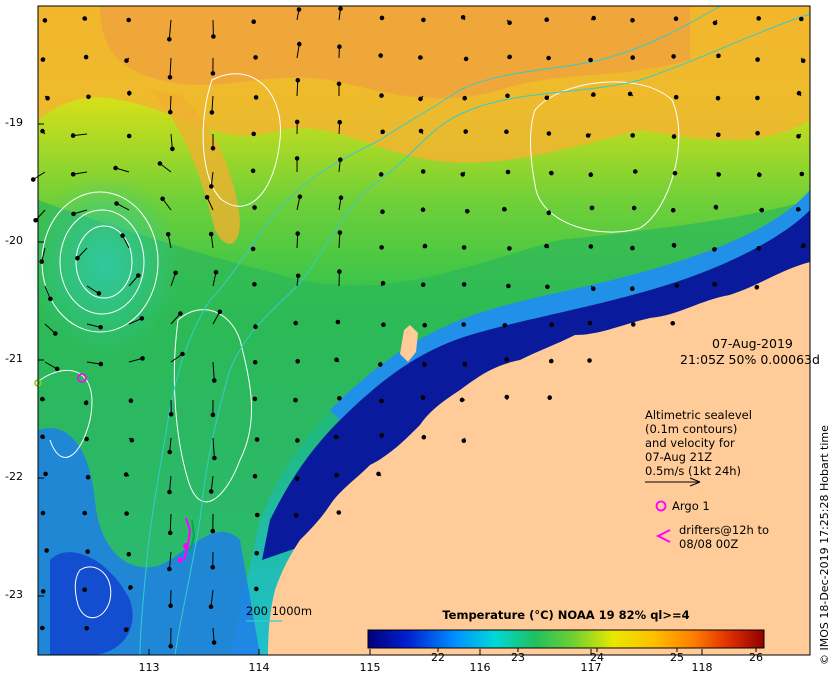 This screenshot has height=680, width=840. What do you see at coordinates (566, 615) in the screenshot?
I see `colorbar-title: Temperature (°C) NOAA 19 82% ql>=4` at bounding box center [566, 615].